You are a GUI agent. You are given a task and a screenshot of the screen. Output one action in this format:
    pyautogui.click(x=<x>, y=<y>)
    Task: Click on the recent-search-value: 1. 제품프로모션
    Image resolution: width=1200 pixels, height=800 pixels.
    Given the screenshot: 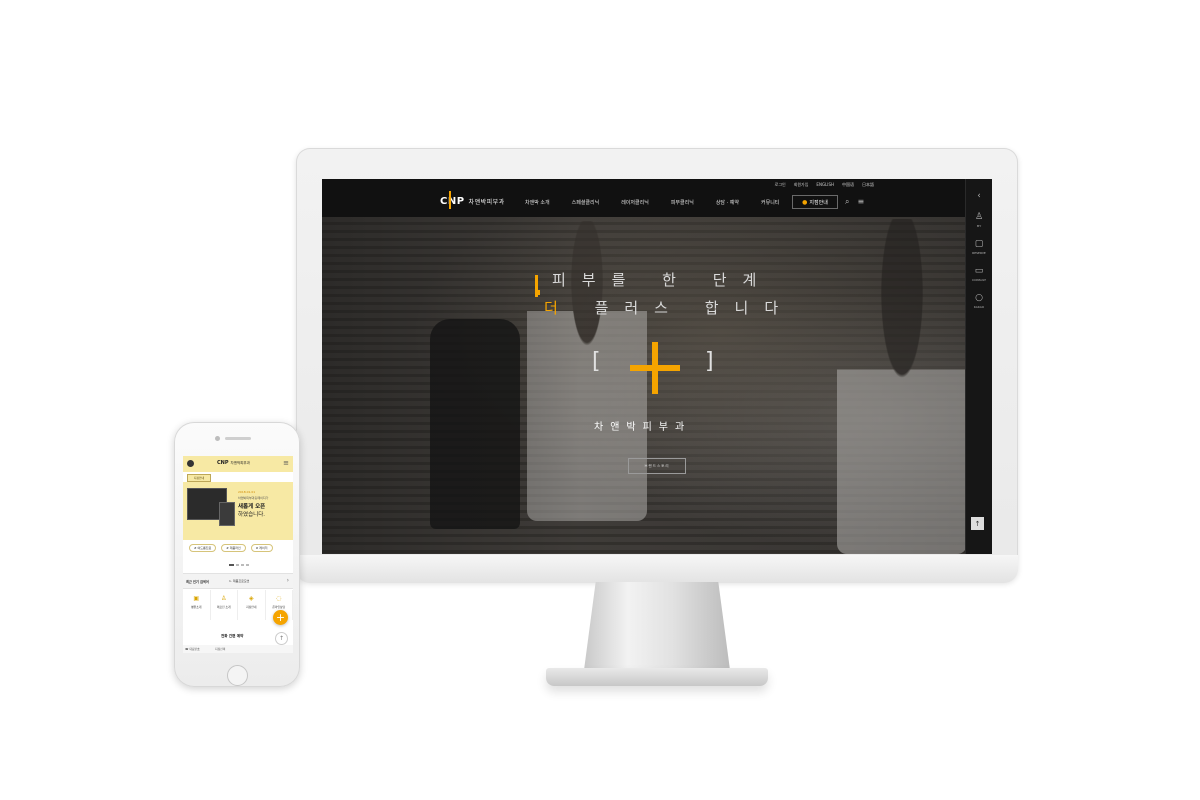 What is the action you would take?
    pyautogui.click(x=239, y=581)
    